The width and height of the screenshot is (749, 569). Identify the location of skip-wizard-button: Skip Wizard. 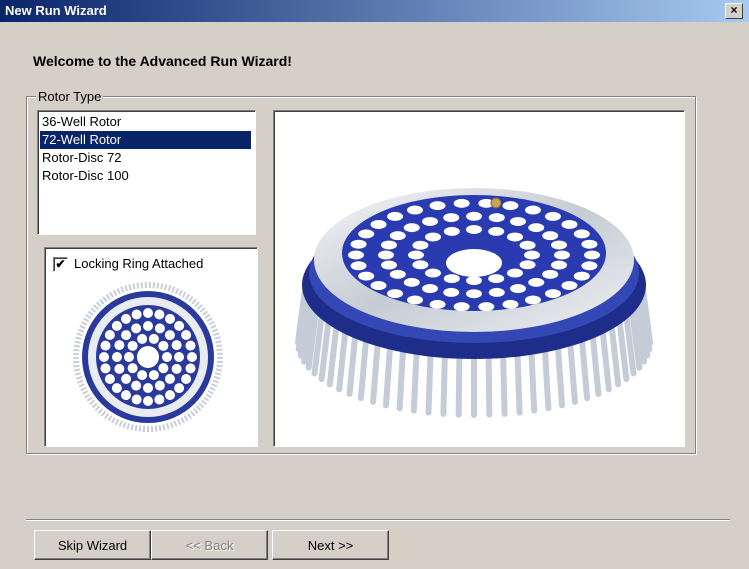
(92, 545).